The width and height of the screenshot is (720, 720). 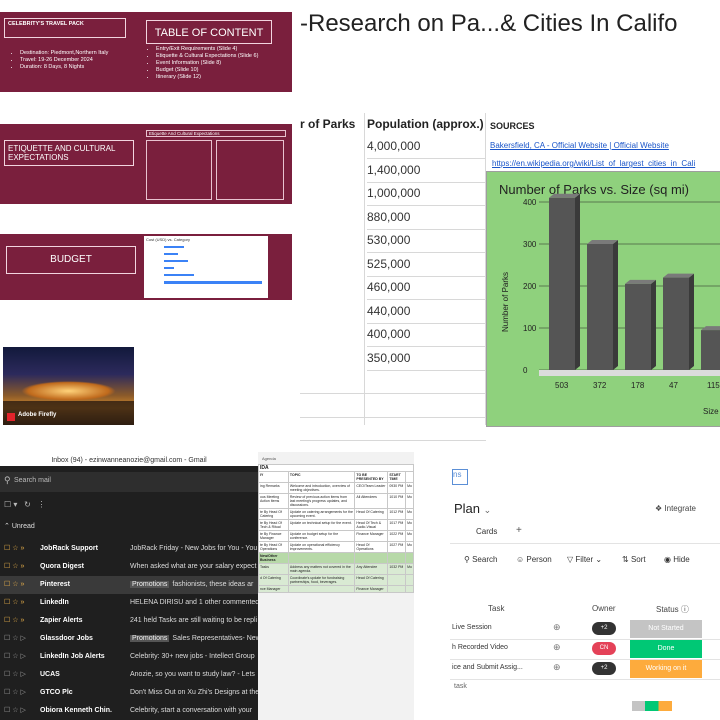 I want to click on population-cell: 530,000, so click(x=426, y=241).